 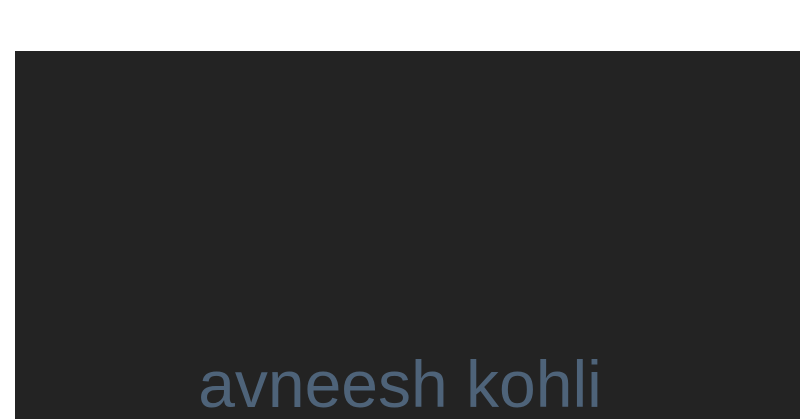 What do you see at coordinates (400, 383) in the screenshot?
I see `hero-name: avneesh kohli` at bounding box center [400, 383].